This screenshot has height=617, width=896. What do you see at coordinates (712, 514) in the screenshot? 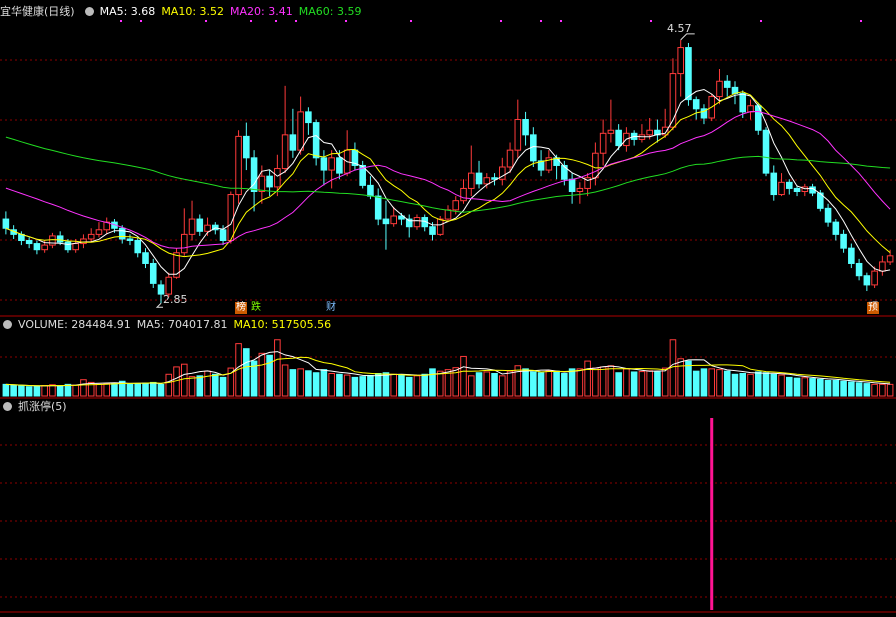
I see `indicator-signal-bar` at bounding box center [712, 514].